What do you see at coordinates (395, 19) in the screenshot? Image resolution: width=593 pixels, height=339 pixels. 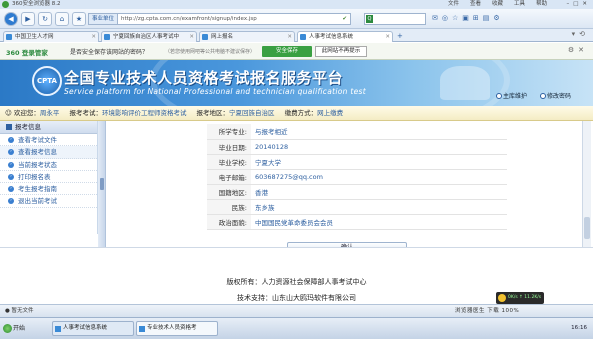 I see `search-input: Q` at bounding box center [395, 19].